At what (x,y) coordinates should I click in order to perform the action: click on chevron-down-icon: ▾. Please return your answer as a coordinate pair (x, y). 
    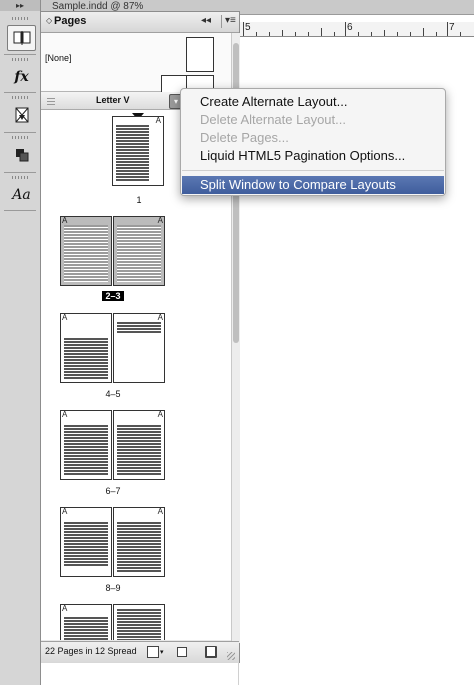
    Looking at the image, I should click on (162, 652).